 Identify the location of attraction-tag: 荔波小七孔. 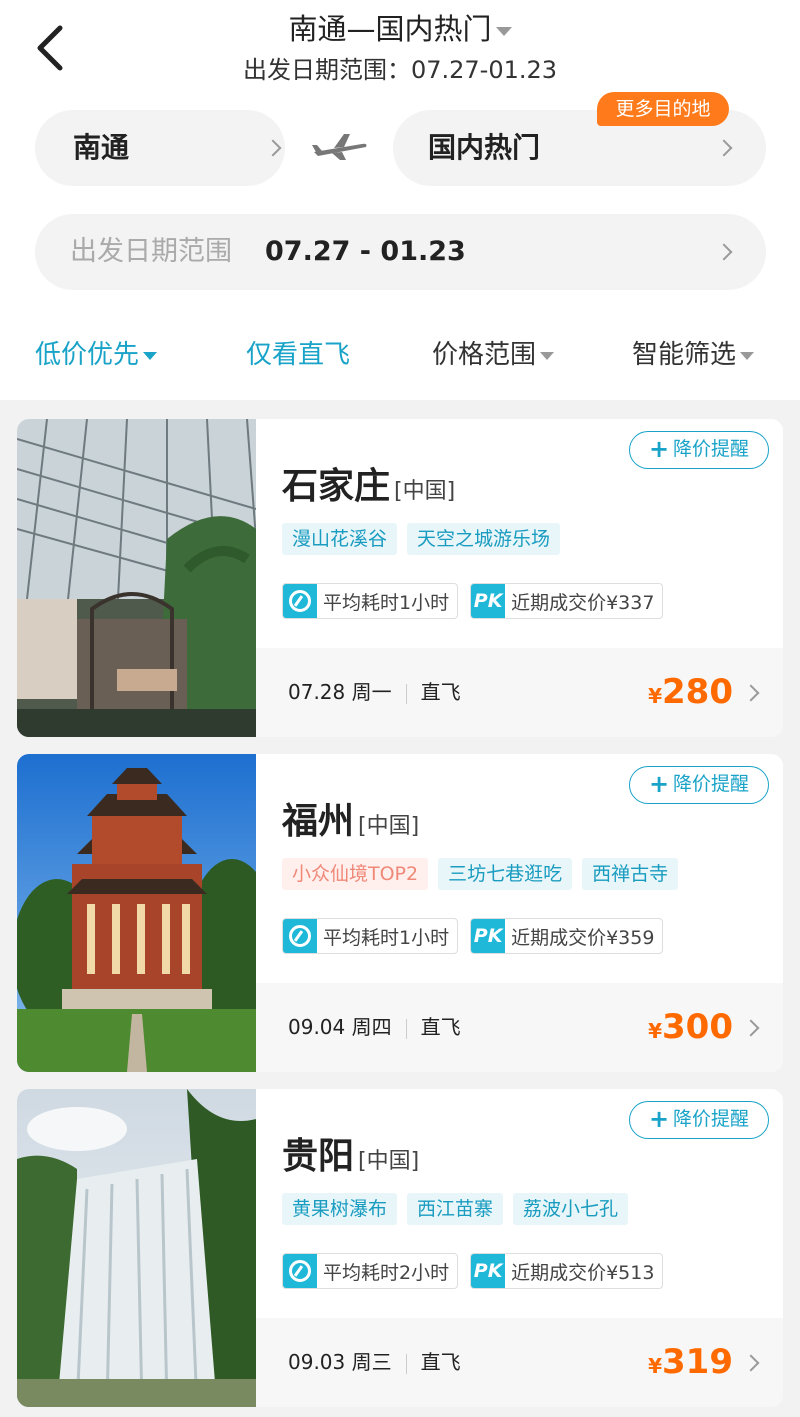
(571, 1209).